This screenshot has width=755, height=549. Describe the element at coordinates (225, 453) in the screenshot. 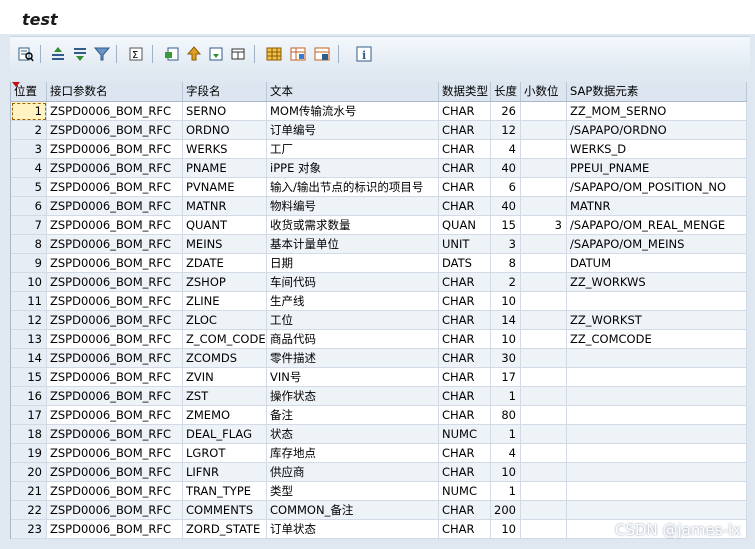

I see `cell-field-name: LGROT` at that location.